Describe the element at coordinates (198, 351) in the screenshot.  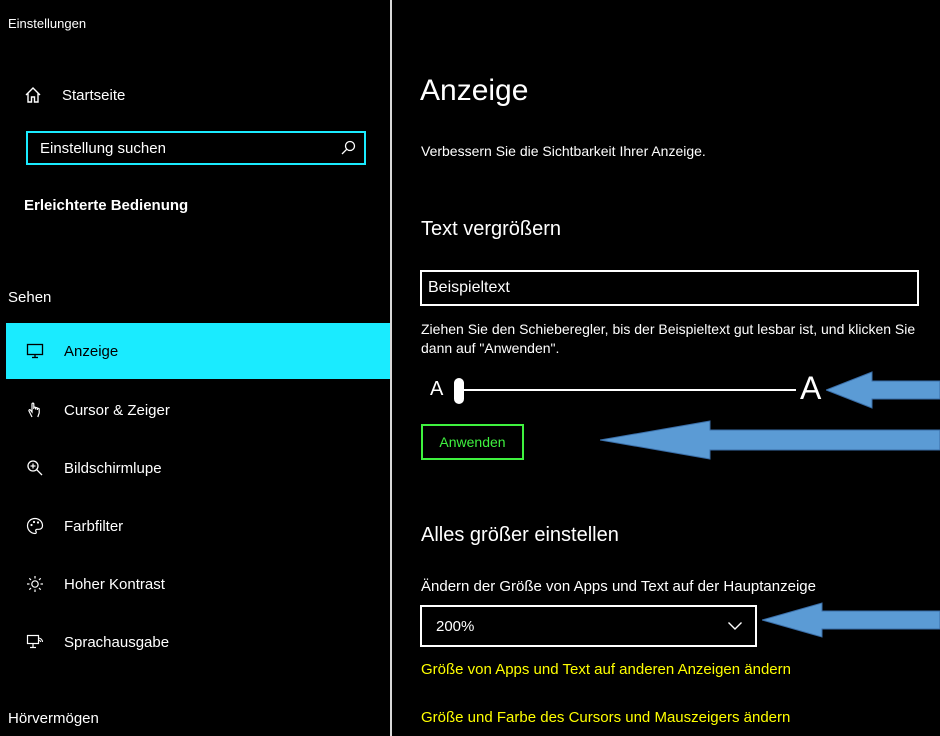
I see `sidebar-item-anzeige: Anzeige` at that location.